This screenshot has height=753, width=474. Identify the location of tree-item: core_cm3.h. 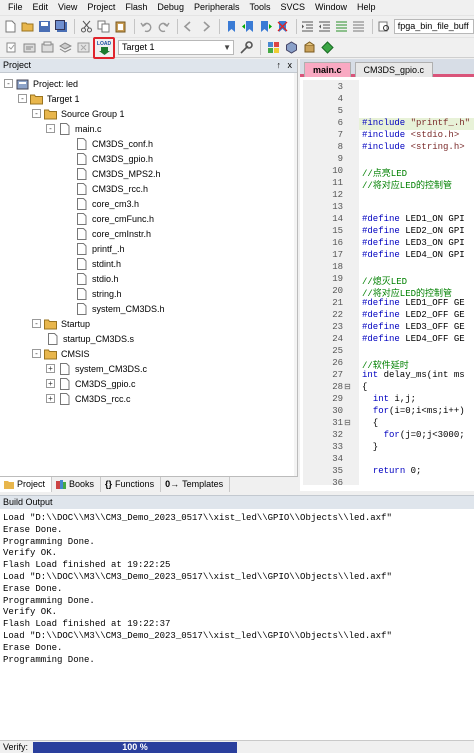
(107, 203).